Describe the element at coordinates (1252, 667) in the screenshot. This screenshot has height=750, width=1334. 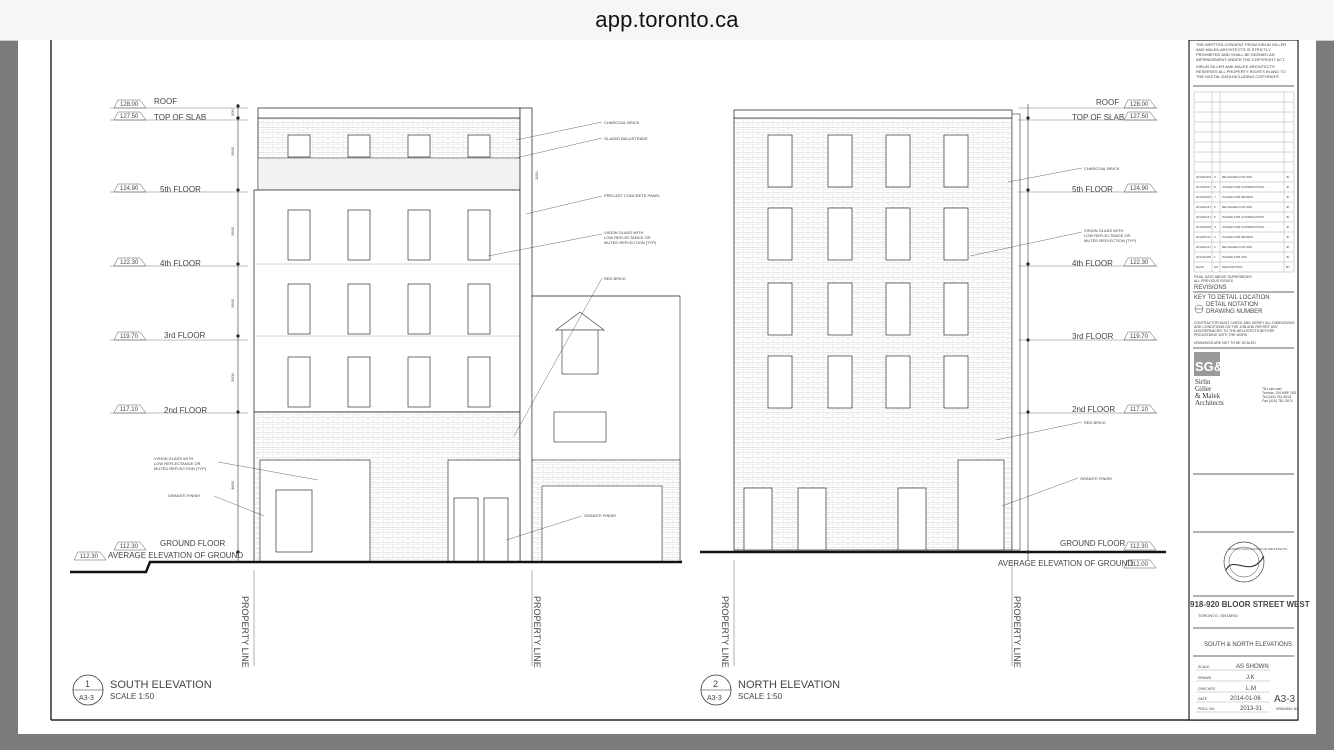
I see `scale-value: AS SHOWN` at that location.